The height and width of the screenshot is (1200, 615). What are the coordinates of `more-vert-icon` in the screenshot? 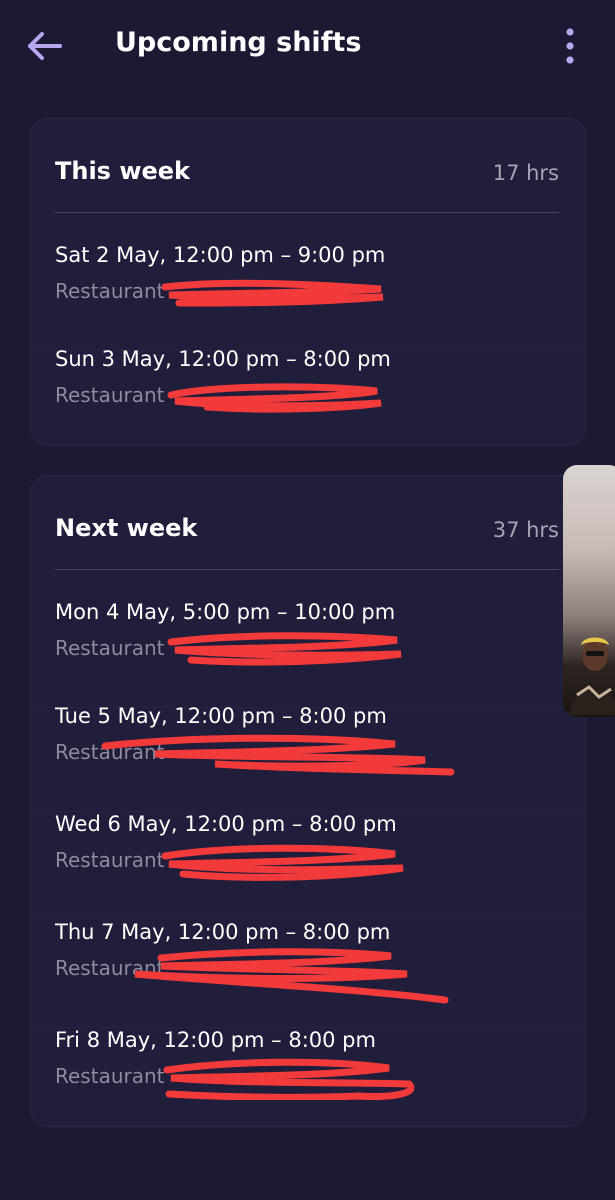 It's located at (570, 46).